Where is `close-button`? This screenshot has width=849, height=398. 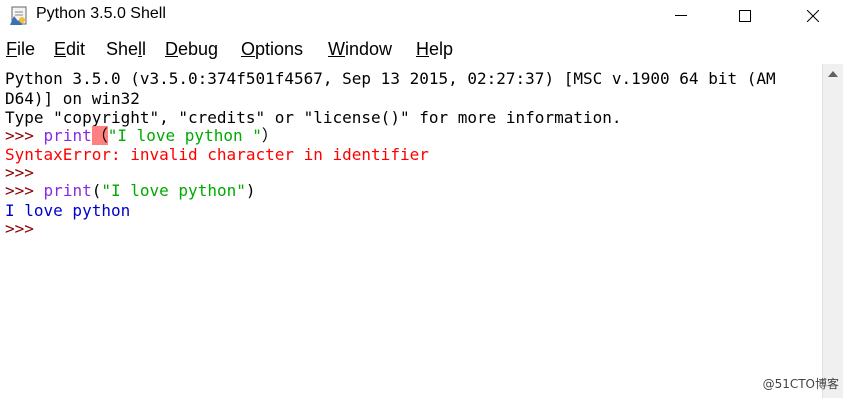
close-button is located at coordinates (813, 16).